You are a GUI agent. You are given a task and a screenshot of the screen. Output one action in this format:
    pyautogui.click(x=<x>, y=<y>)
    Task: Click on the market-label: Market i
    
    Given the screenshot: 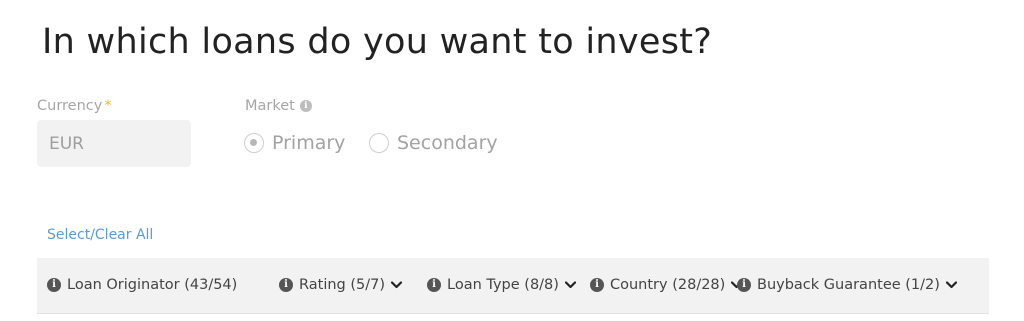 What is the action you would take?
    pyautogui.click(x=278, y=106)
    